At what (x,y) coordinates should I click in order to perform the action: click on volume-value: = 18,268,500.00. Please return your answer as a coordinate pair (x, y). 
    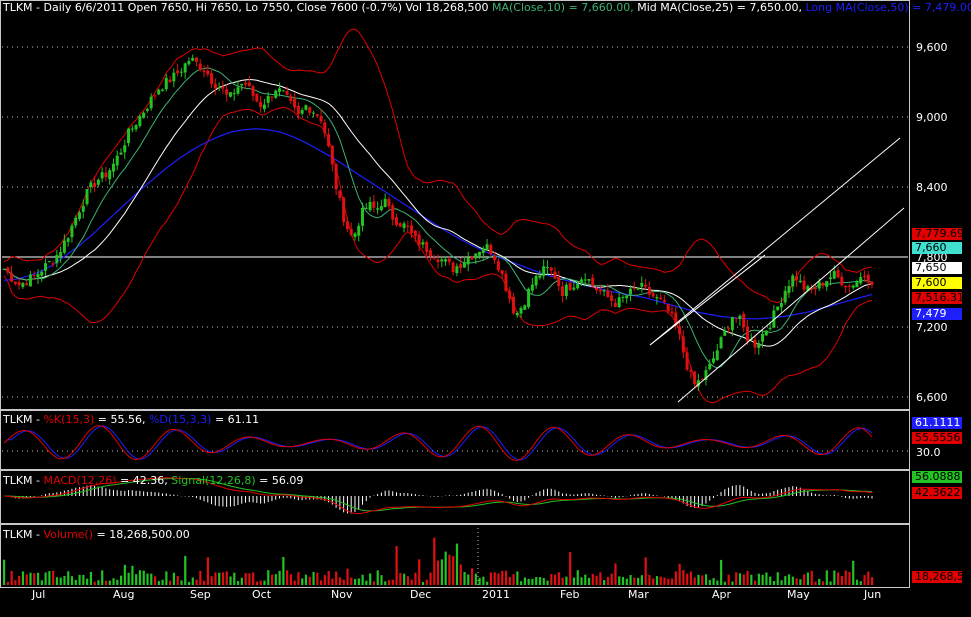
    Looking at the image, I should click on (141, 534).